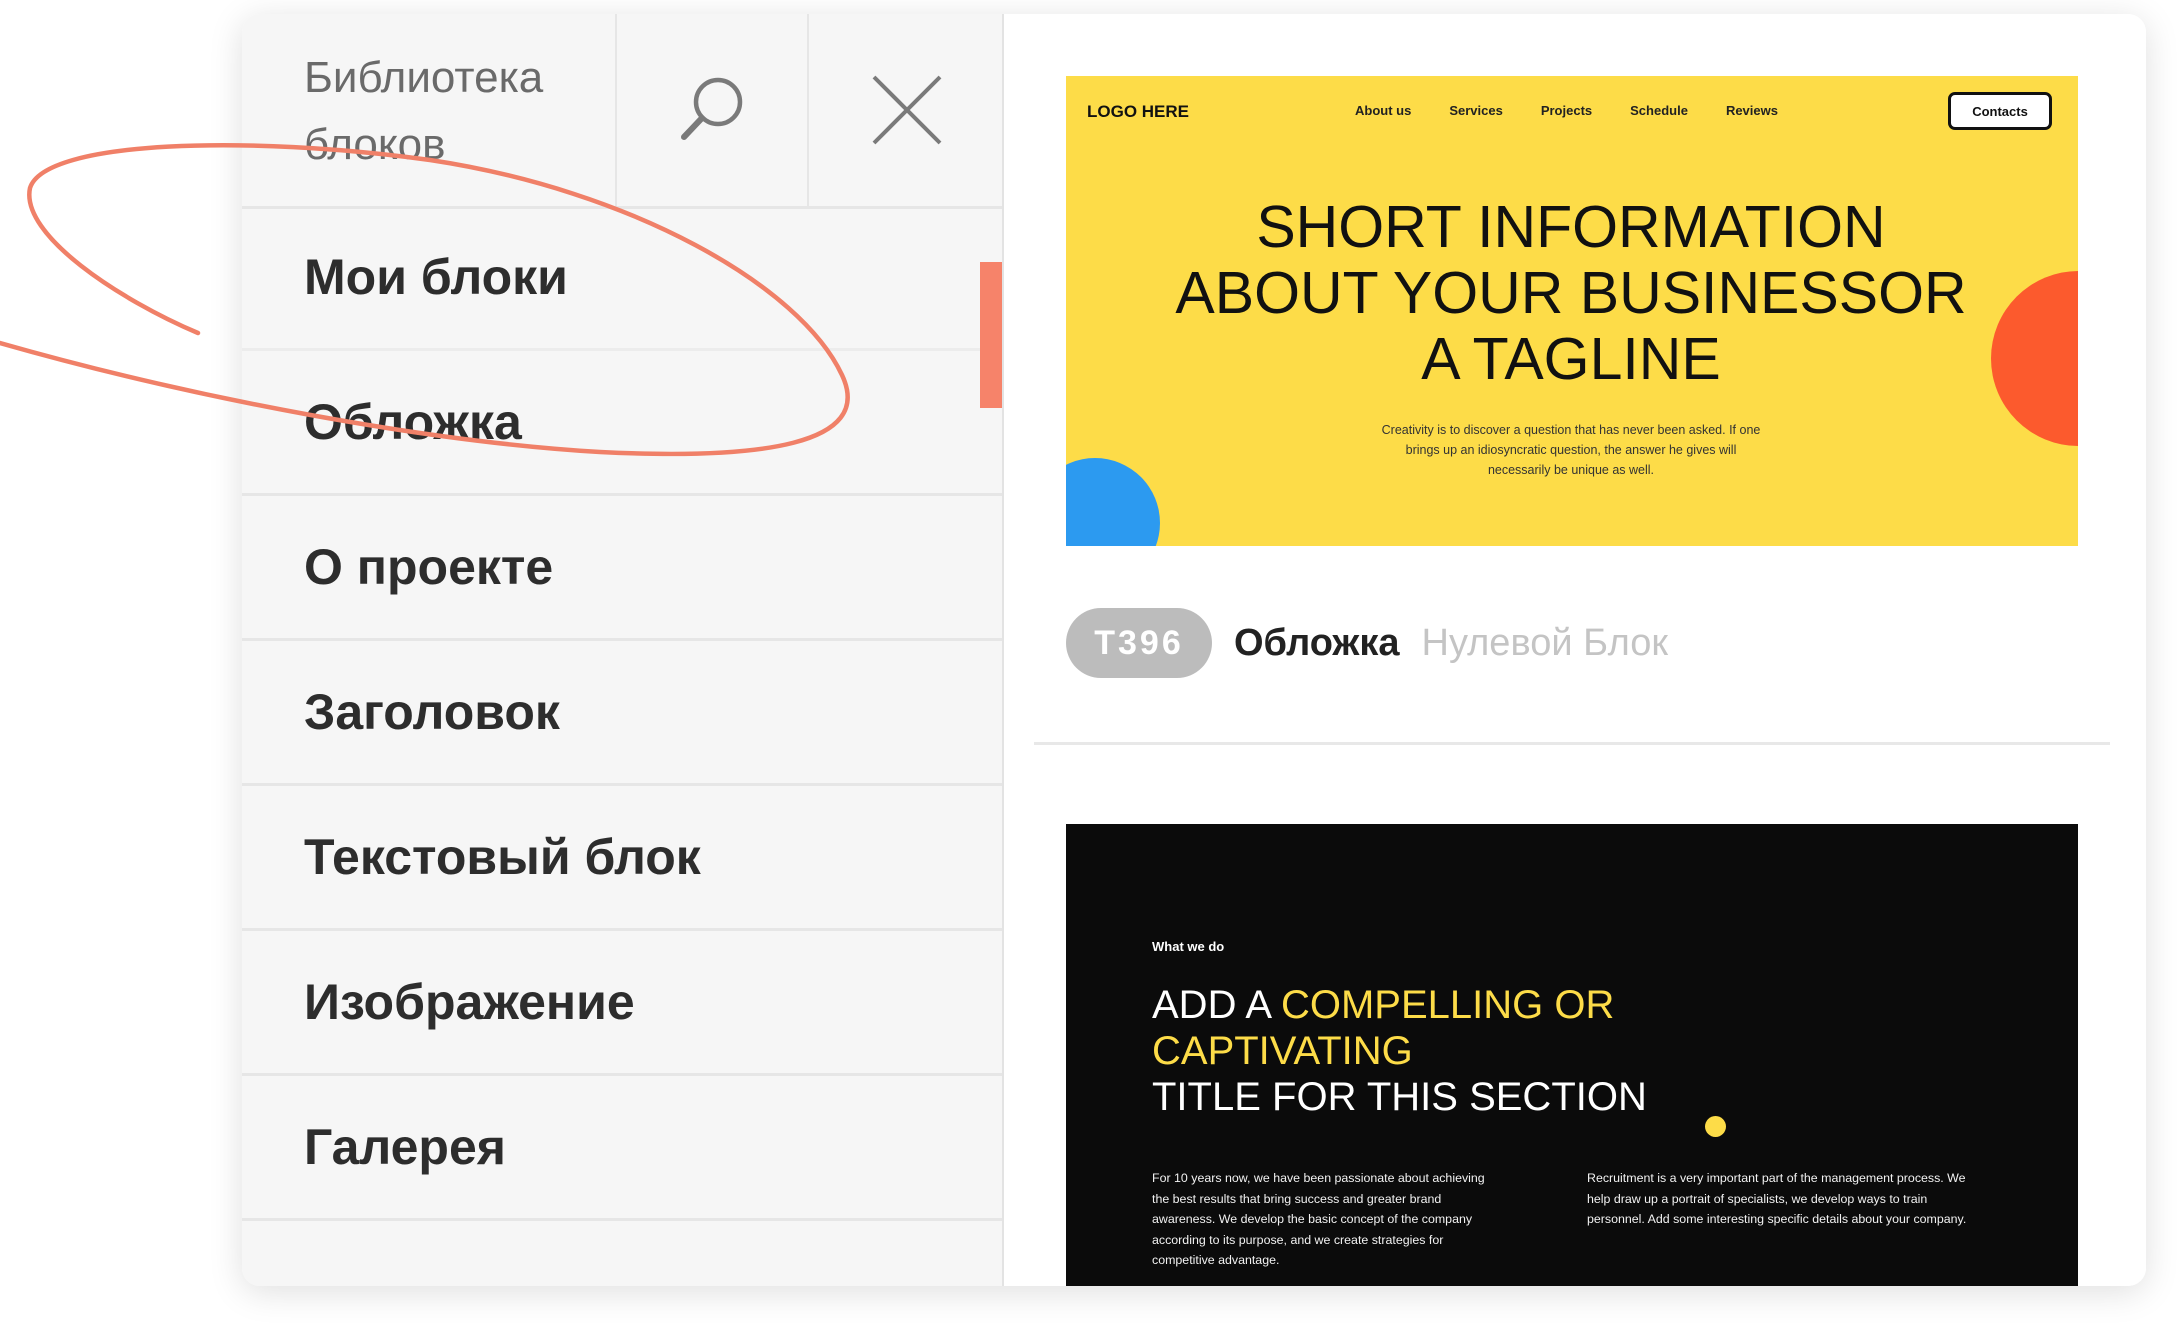 The image size is (2179, 1330). I want to click on preview-nav-item: Services, so click(1476, 110).